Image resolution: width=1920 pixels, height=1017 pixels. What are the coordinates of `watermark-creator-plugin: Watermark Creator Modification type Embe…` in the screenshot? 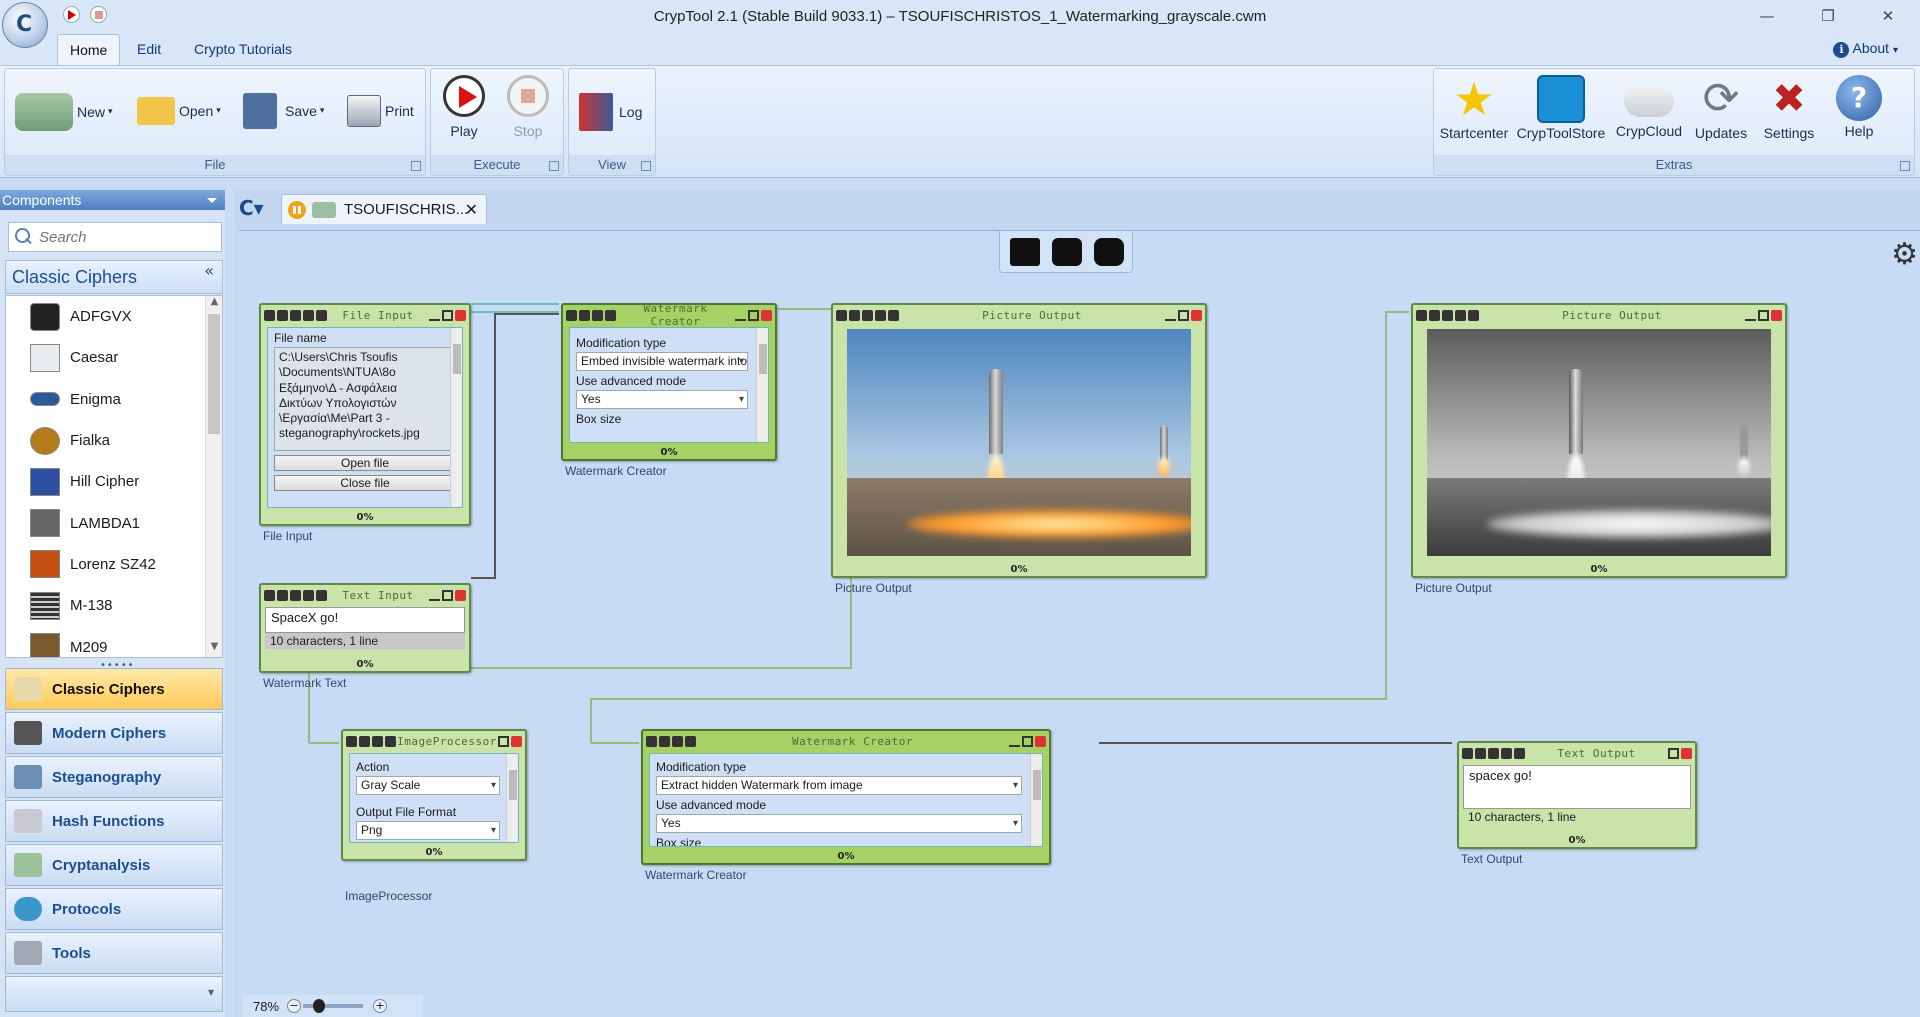 It's located at (669, 381).